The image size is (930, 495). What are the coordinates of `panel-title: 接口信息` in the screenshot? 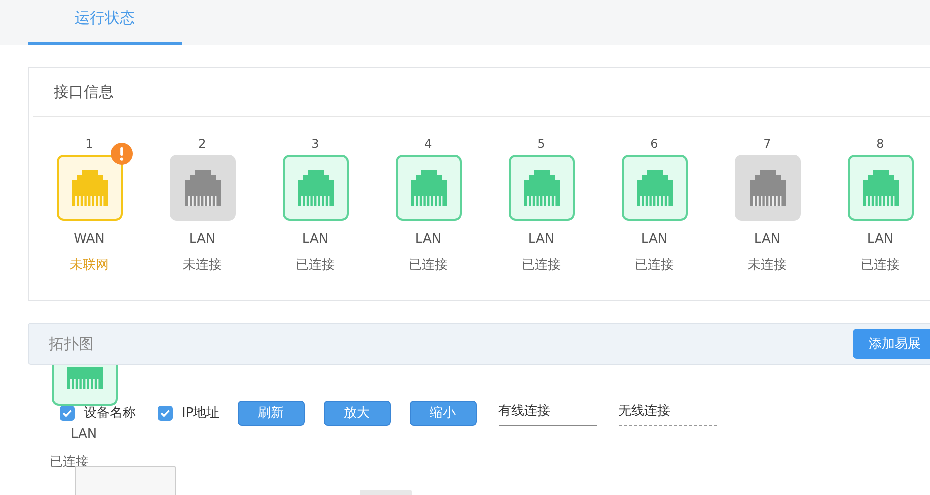 It's located at (481, 92).